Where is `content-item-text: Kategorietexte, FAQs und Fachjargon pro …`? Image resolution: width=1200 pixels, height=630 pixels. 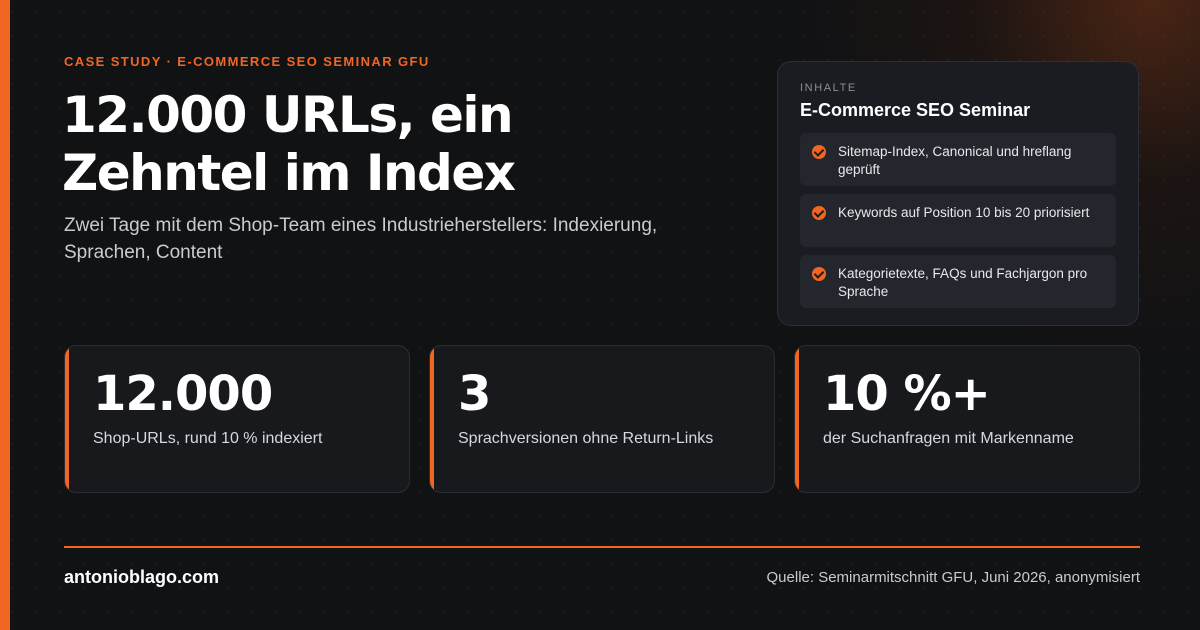 content-item-text: Kategorietexte, FAQs und Fachjargon pro … is located at coordinates (963, 282).